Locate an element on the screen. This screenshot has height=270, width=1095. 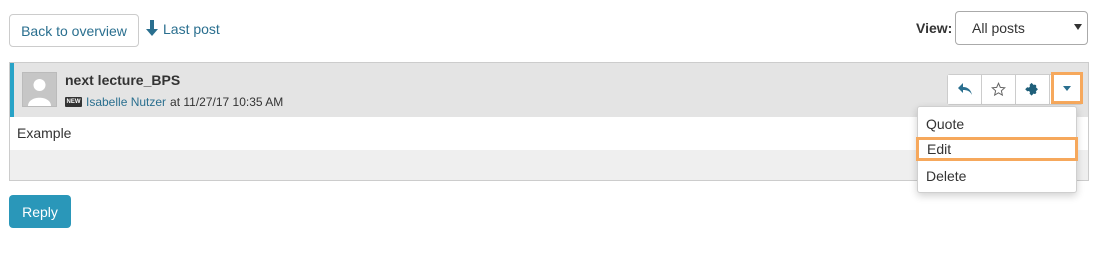
star-button is located at coordinates (999, 89).